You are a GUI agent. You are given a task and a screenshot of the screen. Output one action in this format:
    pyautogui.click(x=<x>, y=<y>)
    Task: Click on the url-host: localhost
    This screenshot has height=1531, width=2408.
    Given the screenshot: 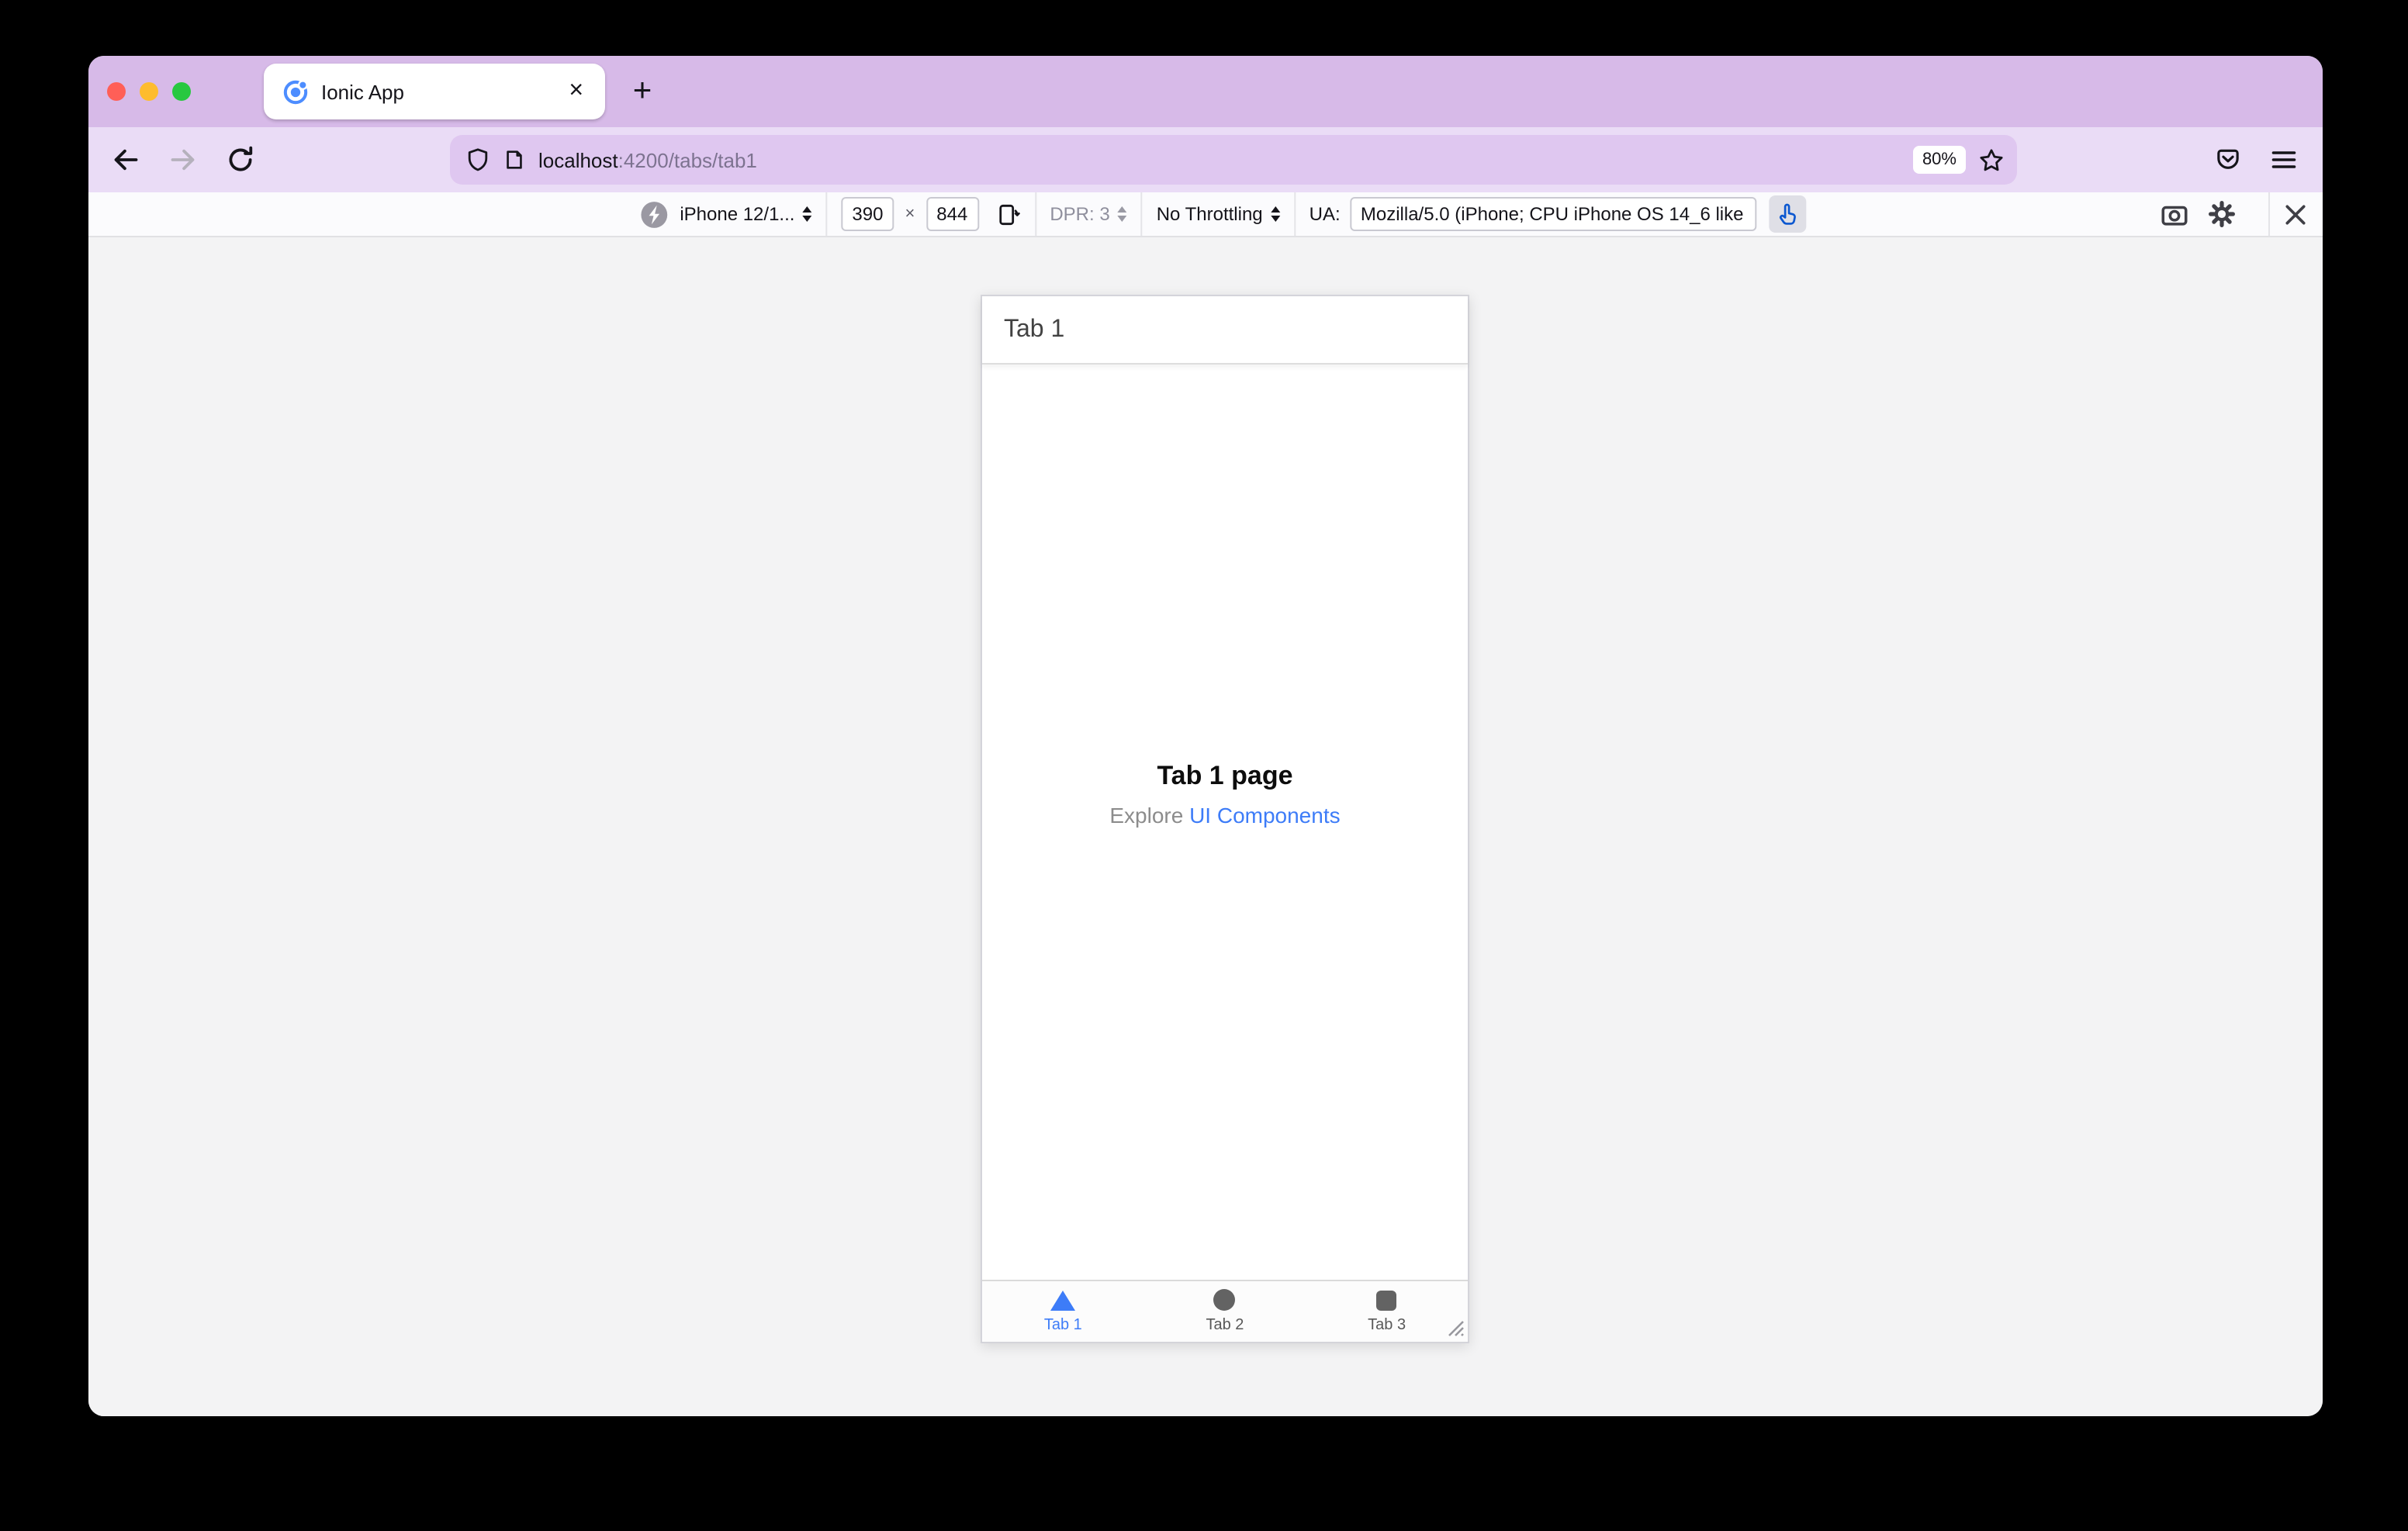 What is the action you would take?
    pyautogui.click(x=578, y=159)
    